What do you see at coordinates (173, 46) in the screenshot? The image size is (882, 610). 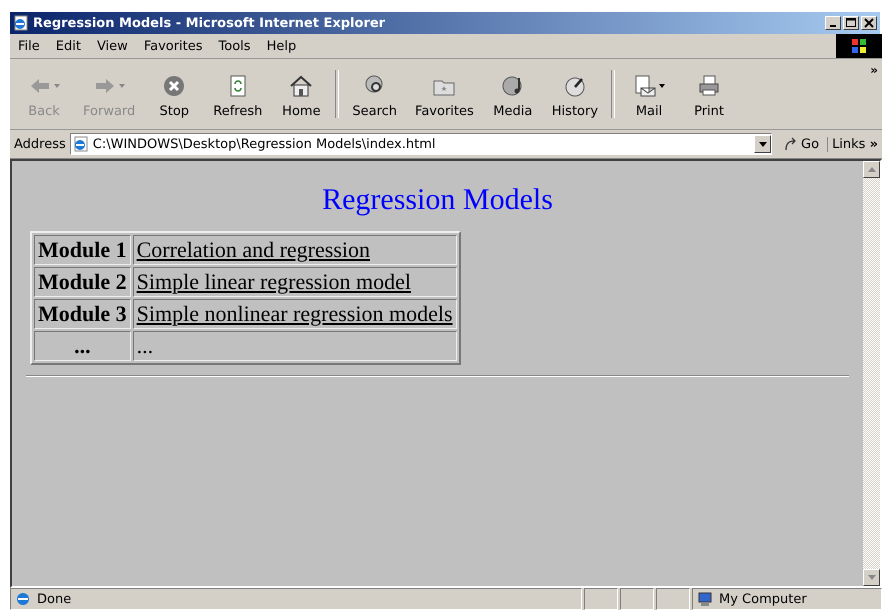 I see `menu-item: Favorites` at bounding box center [173, 46].